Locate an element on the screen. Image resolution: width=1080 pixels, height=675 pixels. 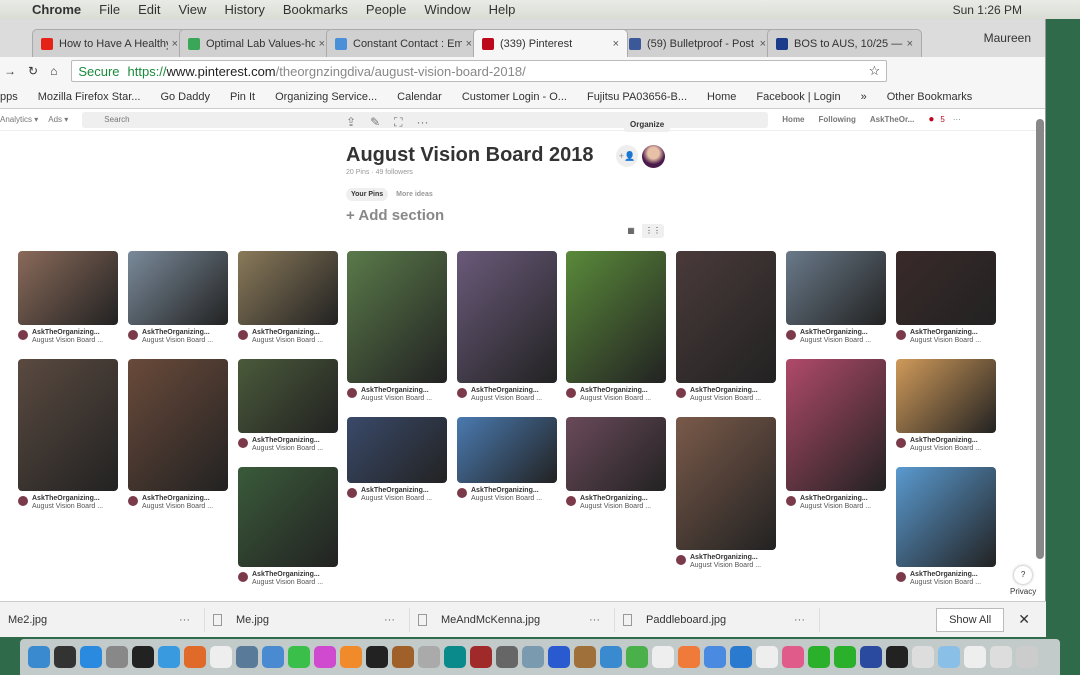
download-item: MeAndMcKenna.jpg ··· is located at coordinates (512, 619).